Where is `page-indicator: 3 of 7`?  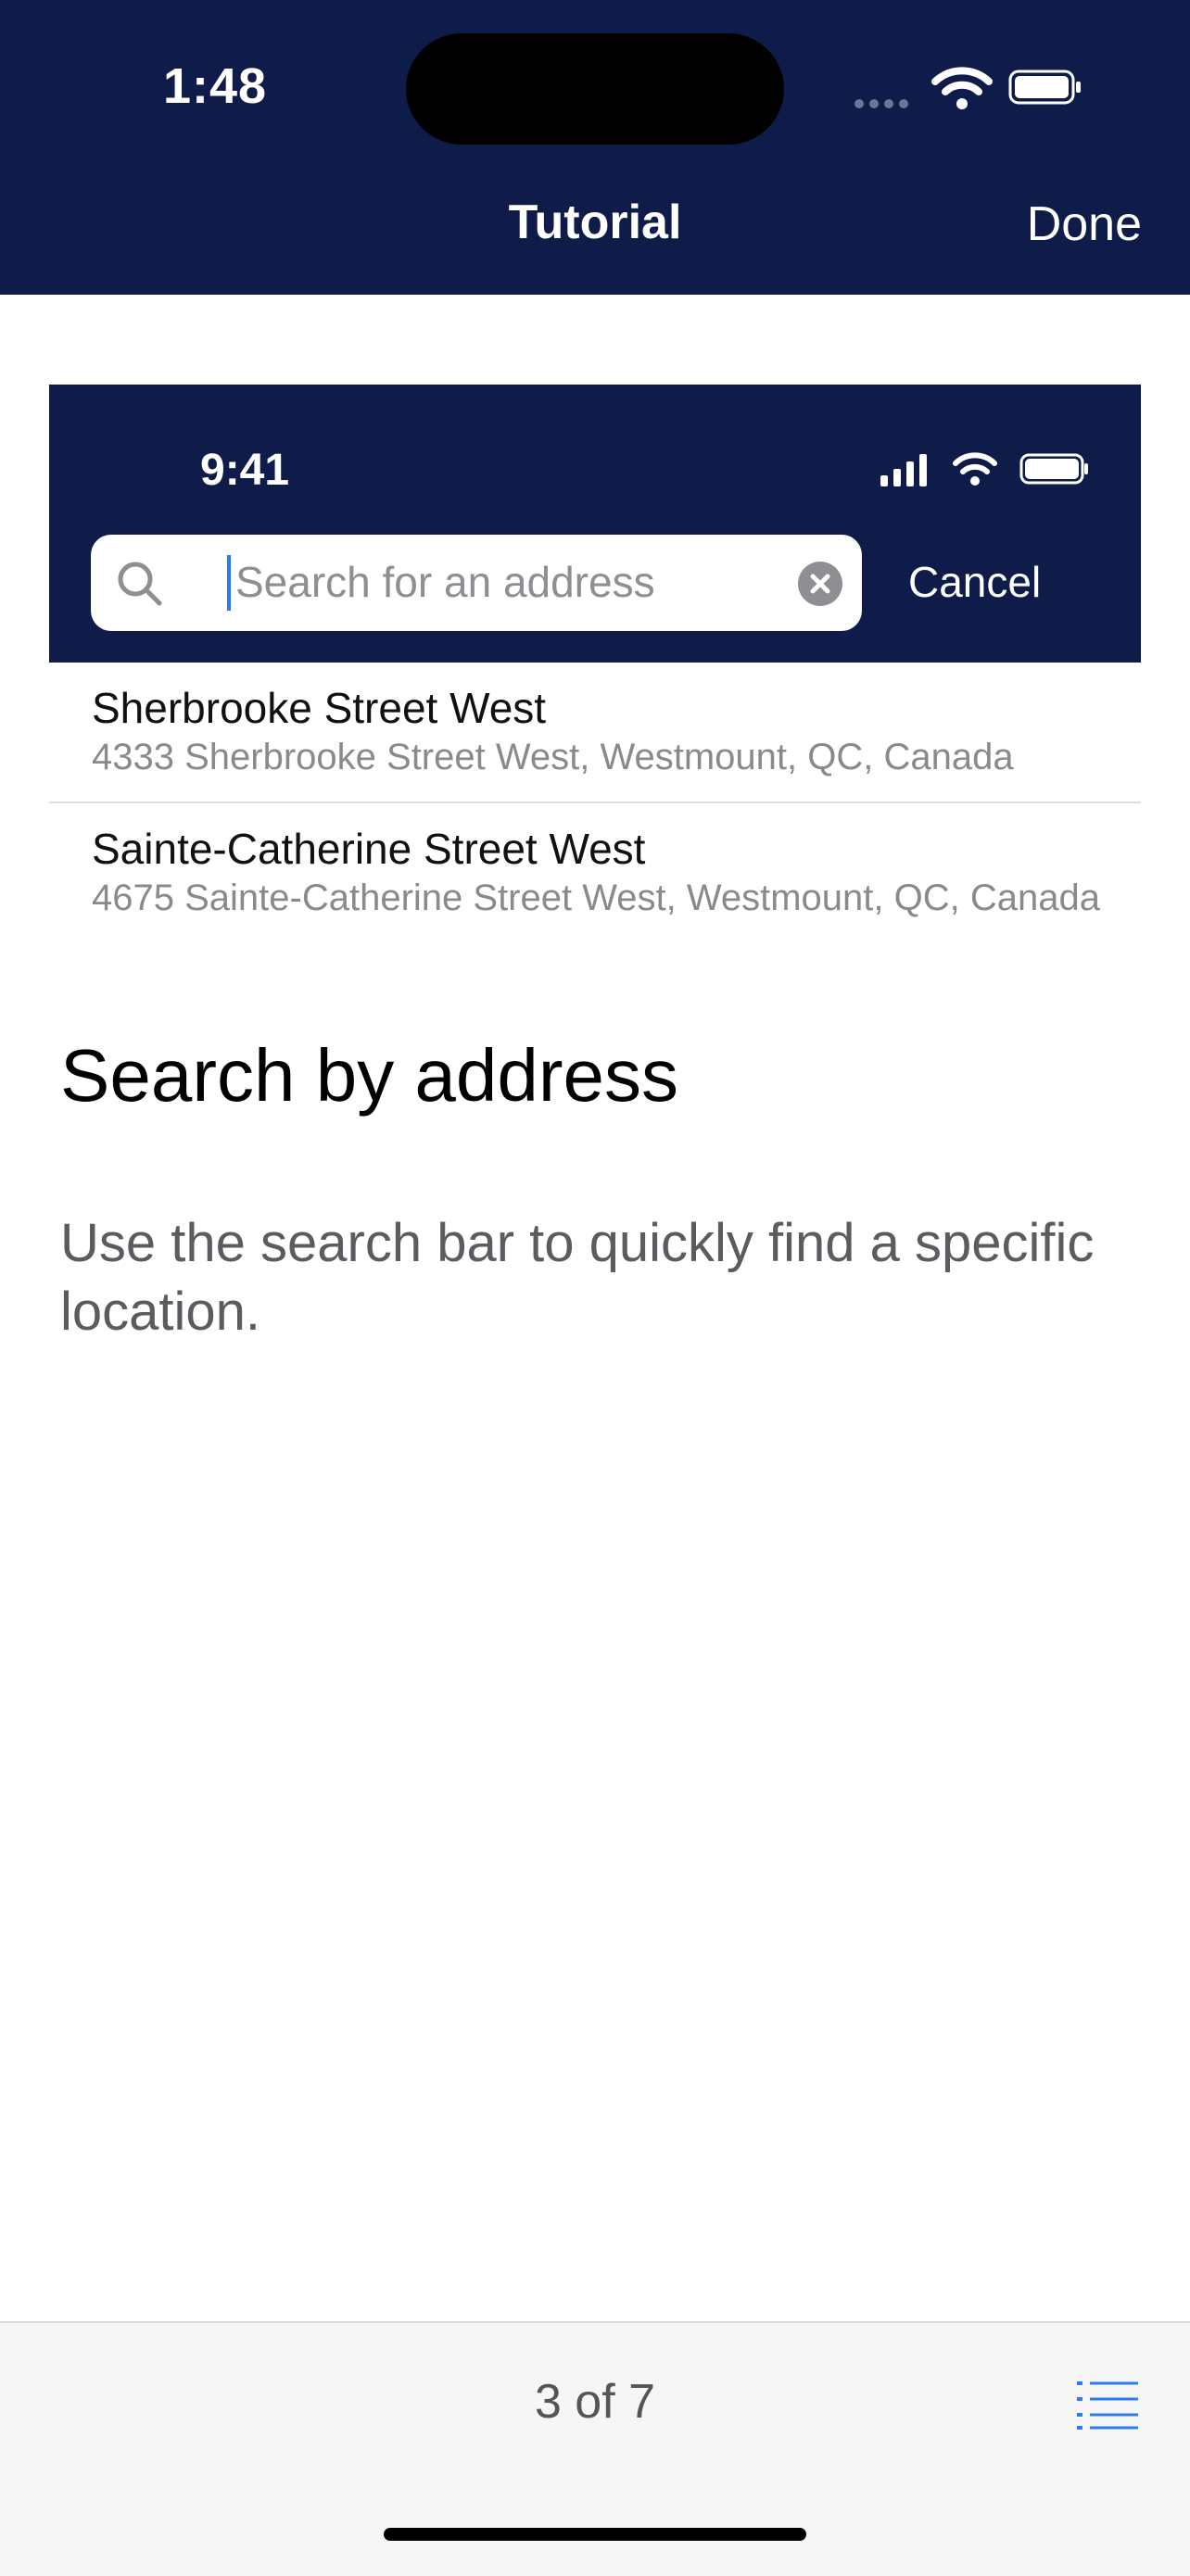
page-indicator: 3 of 7 is located at coordinates (595, 2402).